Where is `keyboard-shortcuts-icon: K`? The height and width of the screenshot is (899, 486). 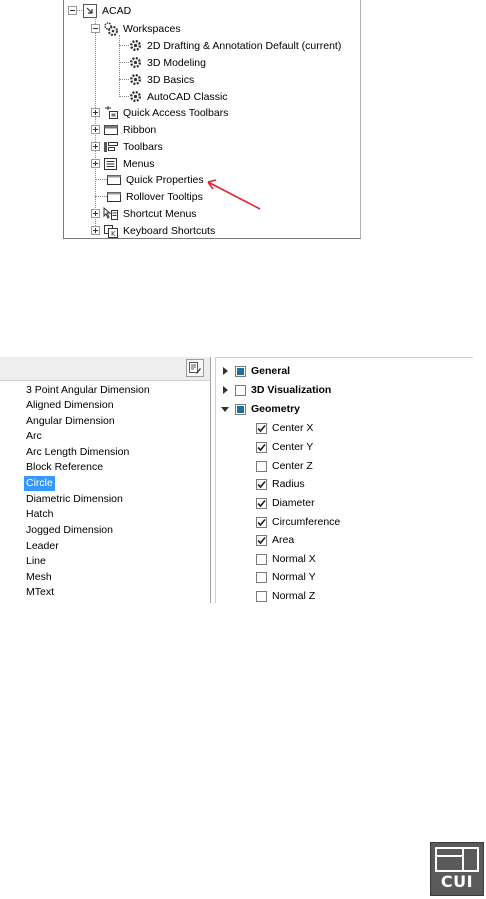 keyboard-shortcuts-icon: K is located at coordinates (111, 231).